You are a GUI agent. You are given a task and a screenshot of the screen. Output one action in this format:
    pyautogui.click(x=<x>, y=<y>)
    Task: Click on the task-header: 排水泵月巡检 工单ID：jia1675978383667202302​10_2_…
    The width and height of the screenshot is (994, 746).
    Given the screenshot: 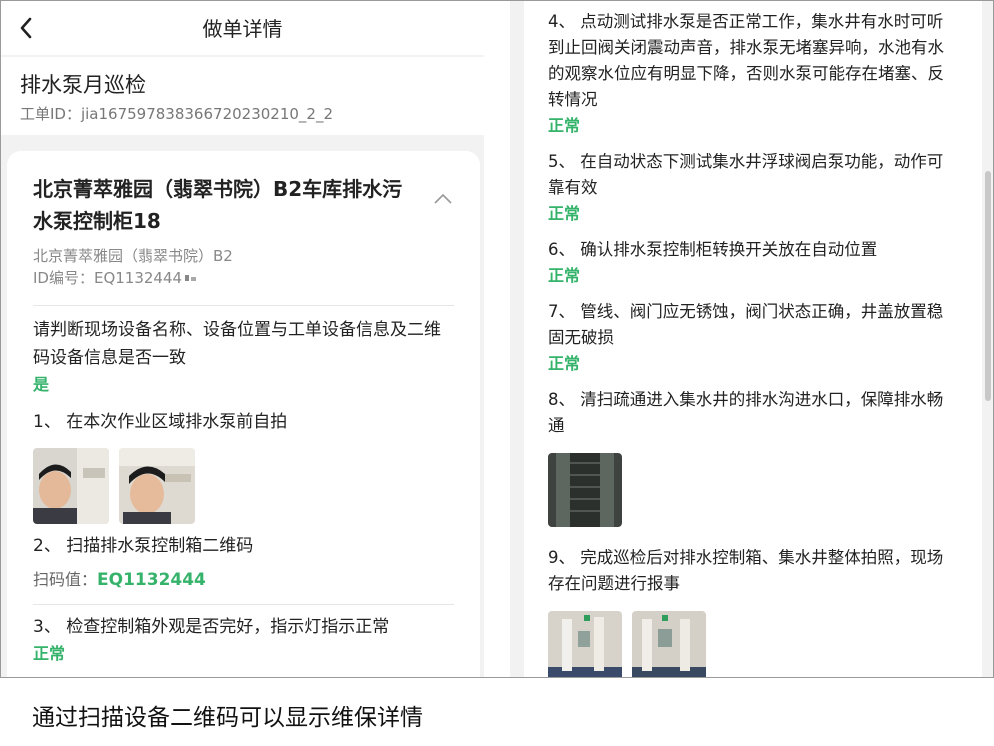 What is the action you would take?
    pyautogui.click(x=242, y=96)
    